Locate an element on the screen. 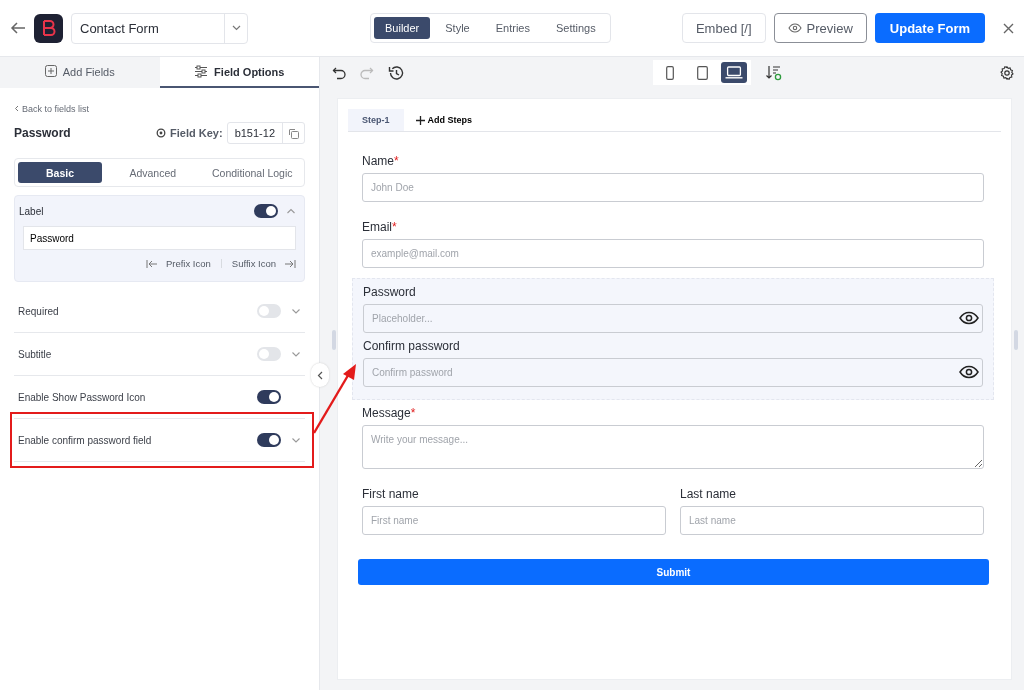 The image size is (1024, 690). mobile-icon is located at coordinates (670, 72).